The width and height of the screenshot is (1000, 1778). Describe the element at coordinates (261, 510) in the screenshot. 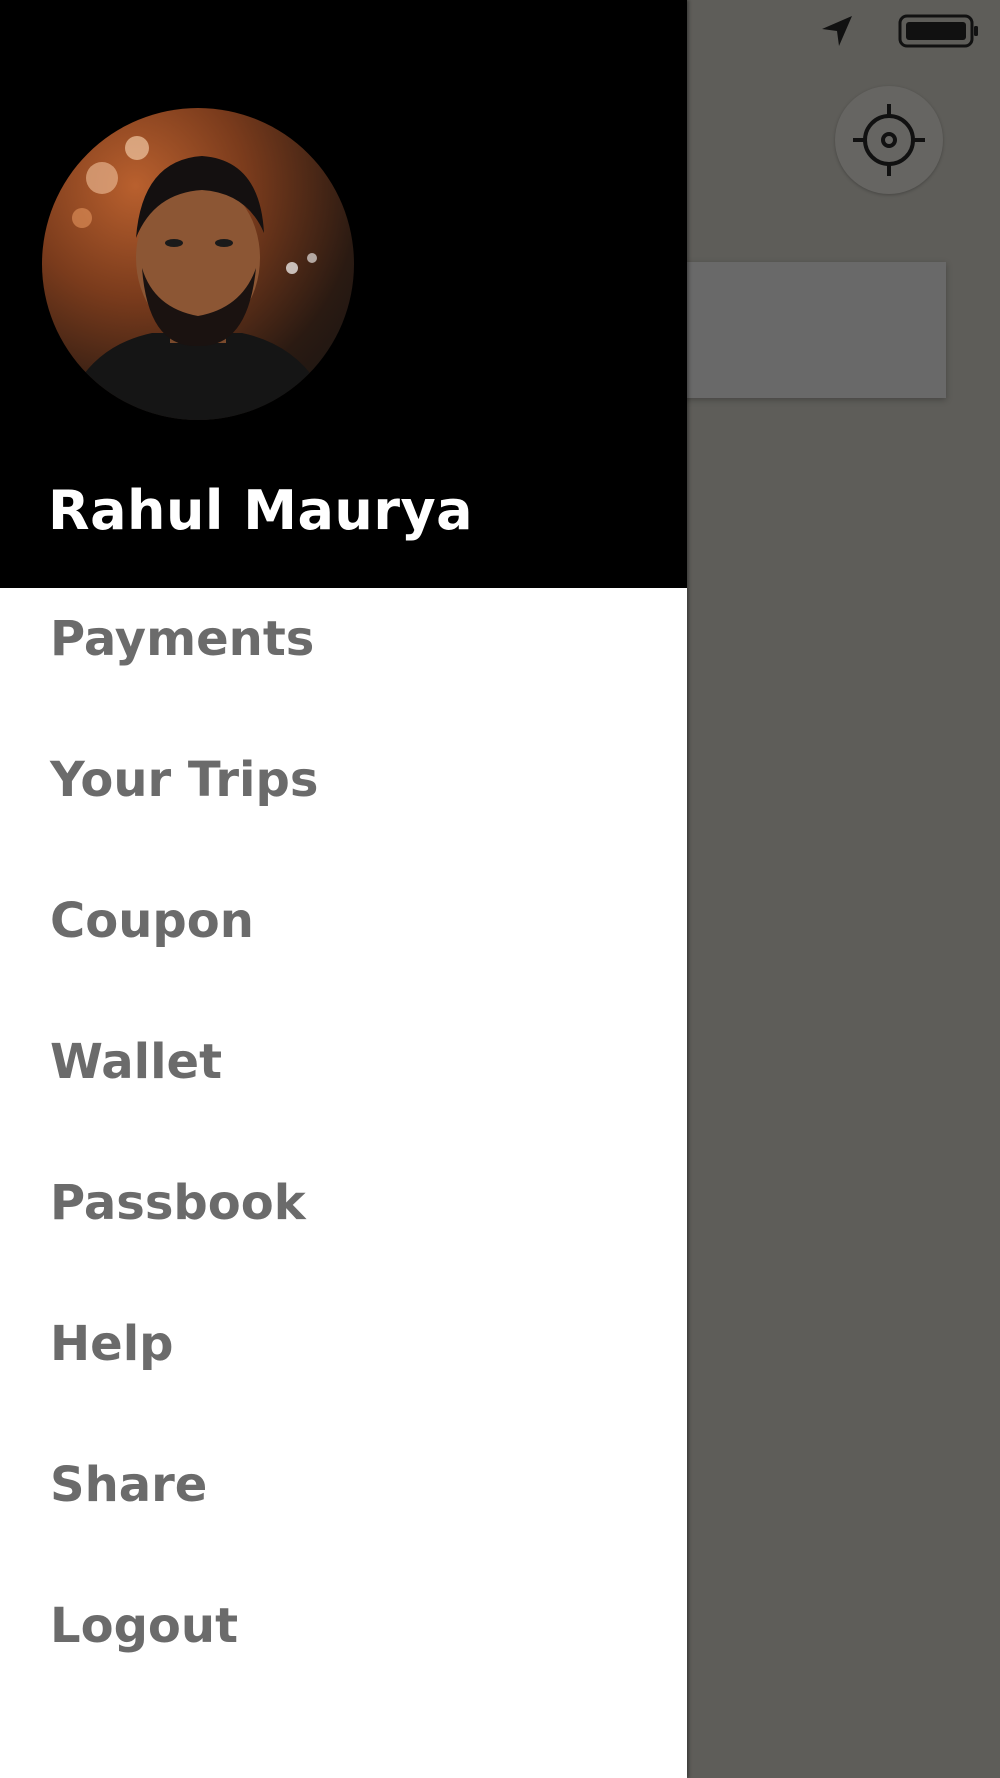

I see `user-name: Rahul Maurya` at that location.